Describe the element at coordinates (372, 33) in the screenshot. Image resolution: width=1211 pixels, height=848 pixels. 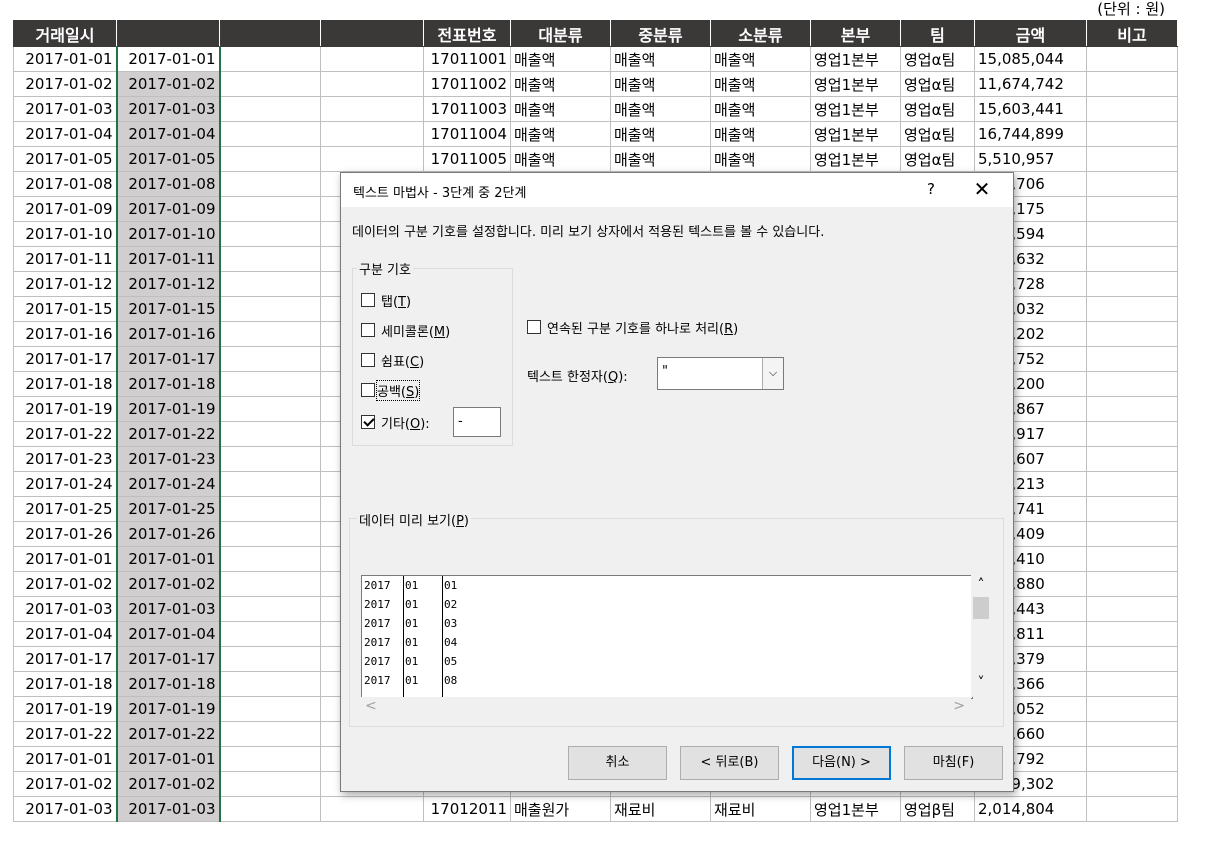
I see `column-header` at that location.